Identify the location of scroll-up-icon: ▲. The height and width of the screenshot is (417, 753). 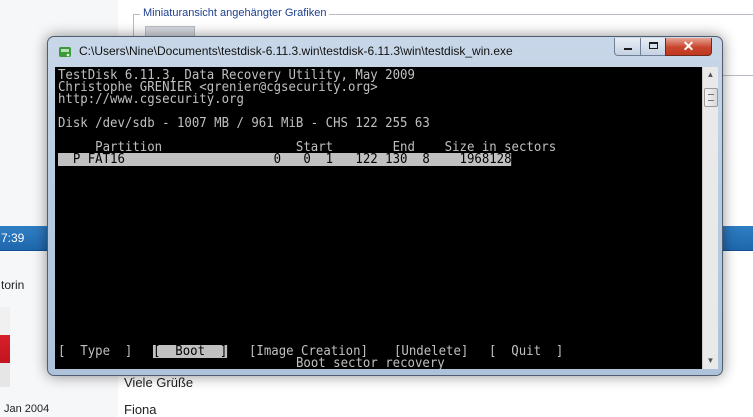
(710, 75).